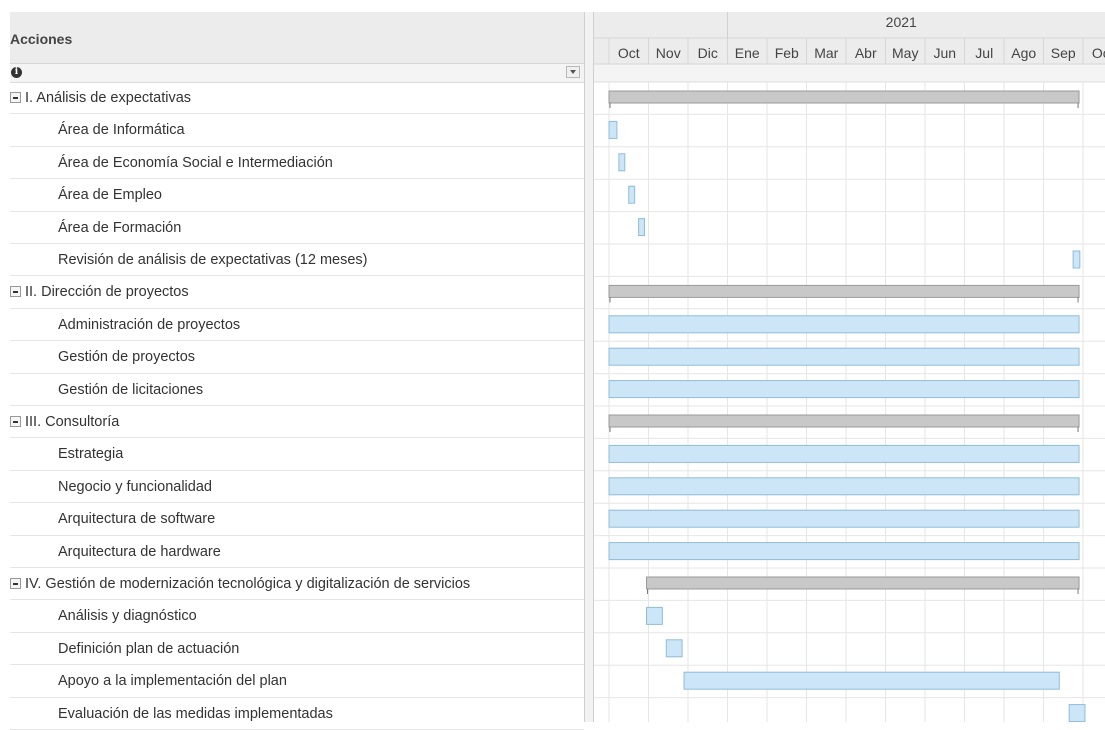 This screenshot has height=730, width=1105. Describe the element at coordinates (668, 53) in the screenshot. I see `month-label: Nov` at that location.